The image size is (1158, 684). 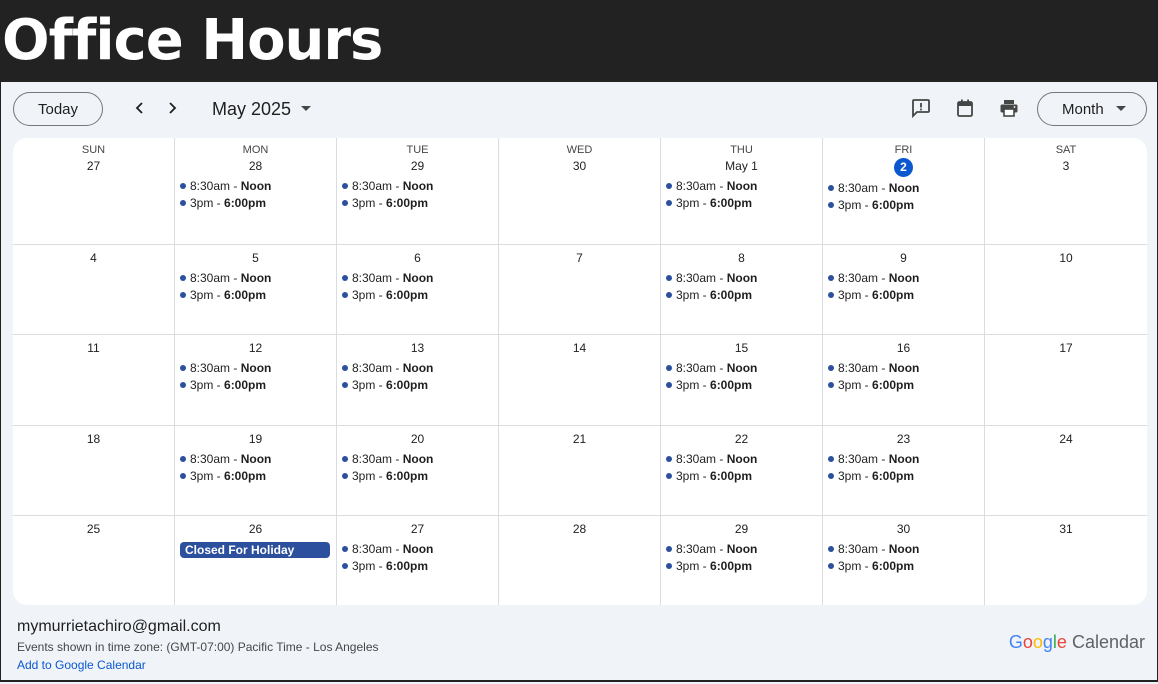 What do you see at coordinates (741, 258) in the screenshot?
I see `date-number: 8` at bounding box center [741, 258].